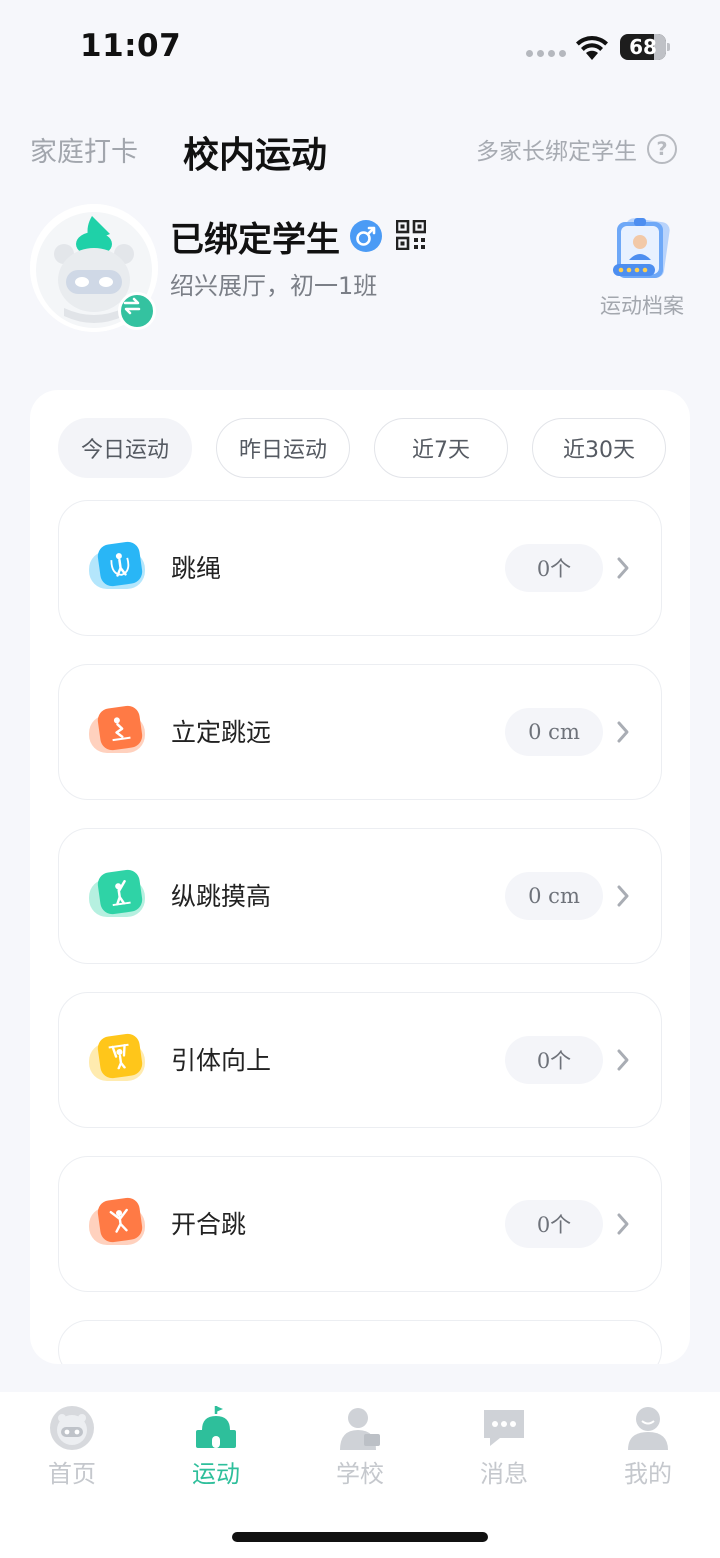  What do you see at coordinates (641, 248) in the screenshot?
I see `archive-card-icon` at bounding box center [641, 248].